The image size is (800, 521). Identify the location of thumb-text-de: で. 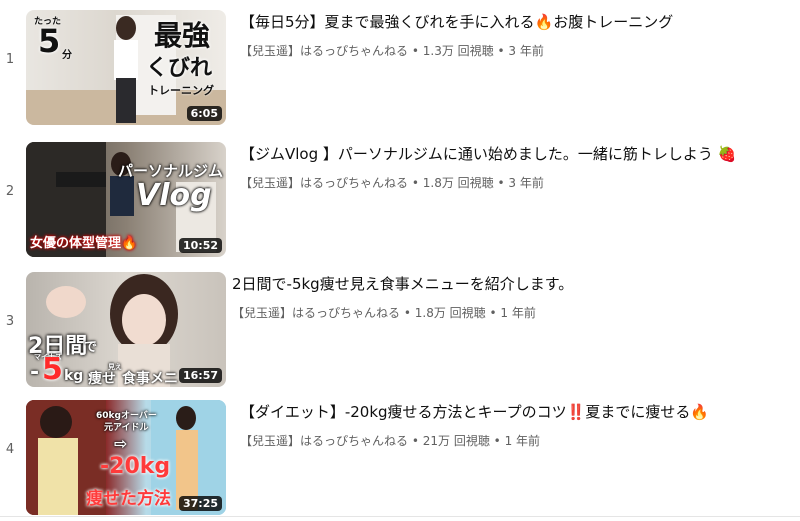
(91, 347).